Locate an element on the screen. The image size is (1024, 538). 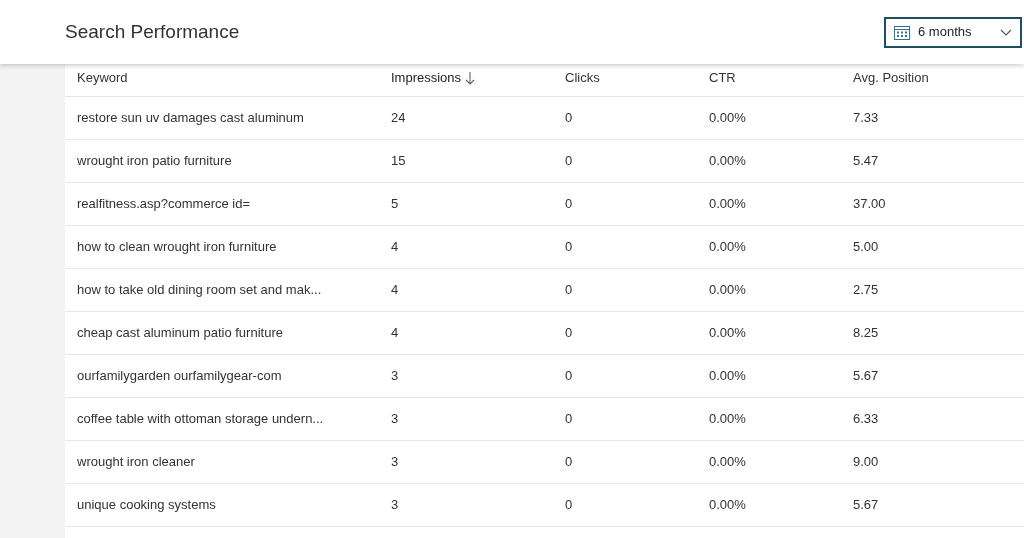
column-header: CTR is located at coordinates (722, 77).